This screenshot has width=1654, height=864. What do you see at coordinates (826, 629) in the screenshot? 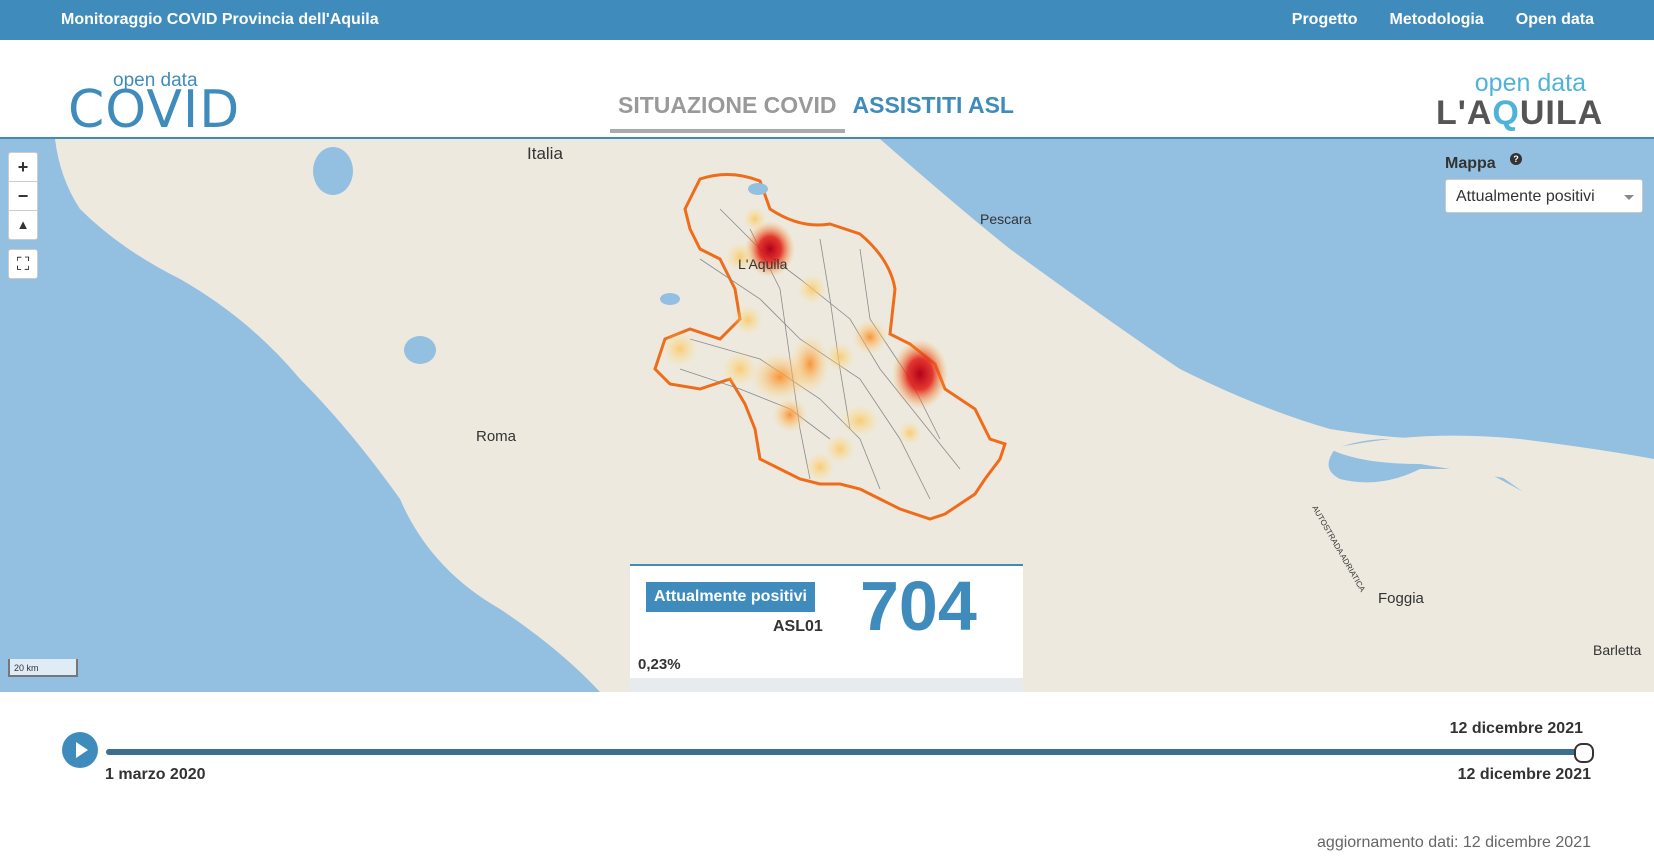
I see `info-panel: Attualmente positivi ASL01 704 0,23%` at bounding box center [826, 629].